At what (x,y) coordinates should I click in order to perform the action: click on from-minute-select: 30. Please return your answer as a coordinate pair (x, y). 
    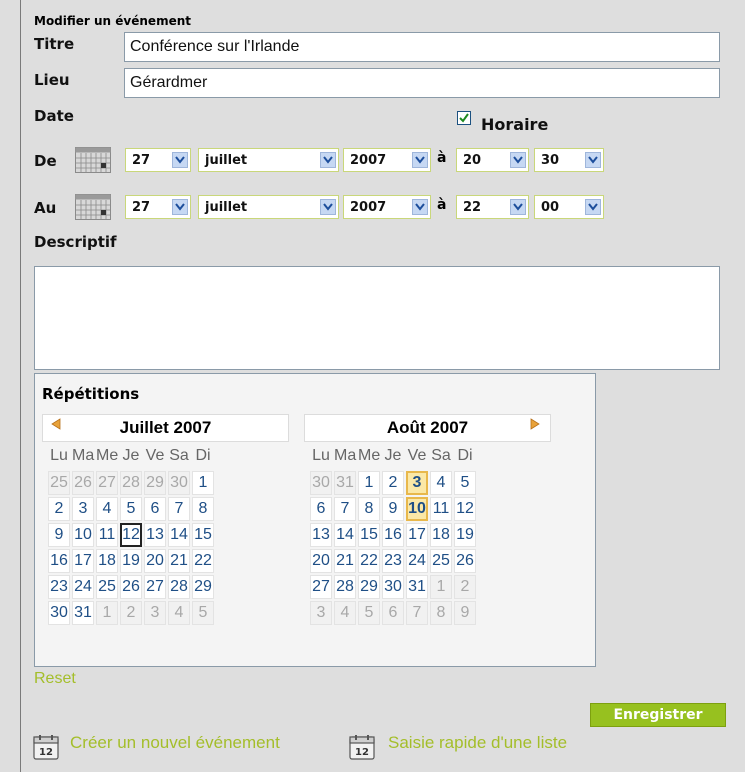
    Looking at the image, I should click on (569, 160).